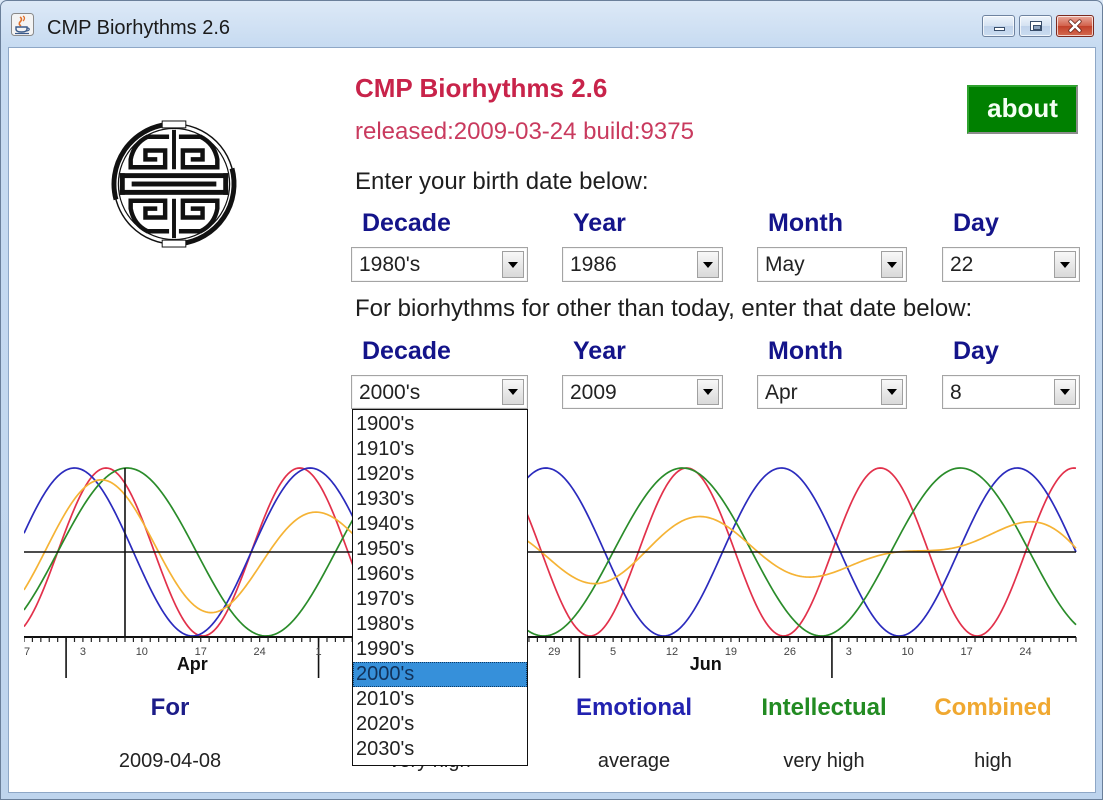 This screenshot has width=1103, height=800. What do you see at coordinates (805, 223) in the screenshot?
I see `birth-month-label: Month` at bounding box center [805, 223].